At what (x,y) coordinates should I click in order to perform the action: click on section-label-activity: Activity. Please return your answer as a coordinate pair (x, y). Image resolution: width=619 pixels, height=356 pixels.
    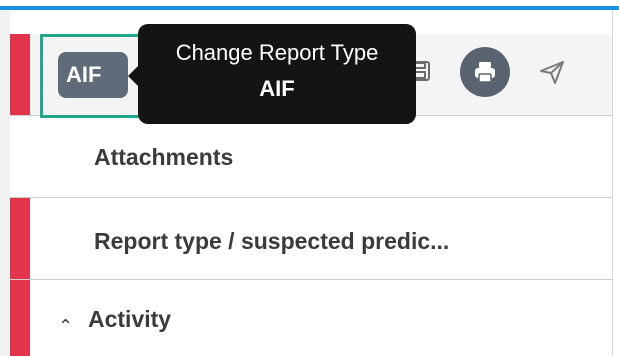
    Looking at the image, I should click on (130, 319).